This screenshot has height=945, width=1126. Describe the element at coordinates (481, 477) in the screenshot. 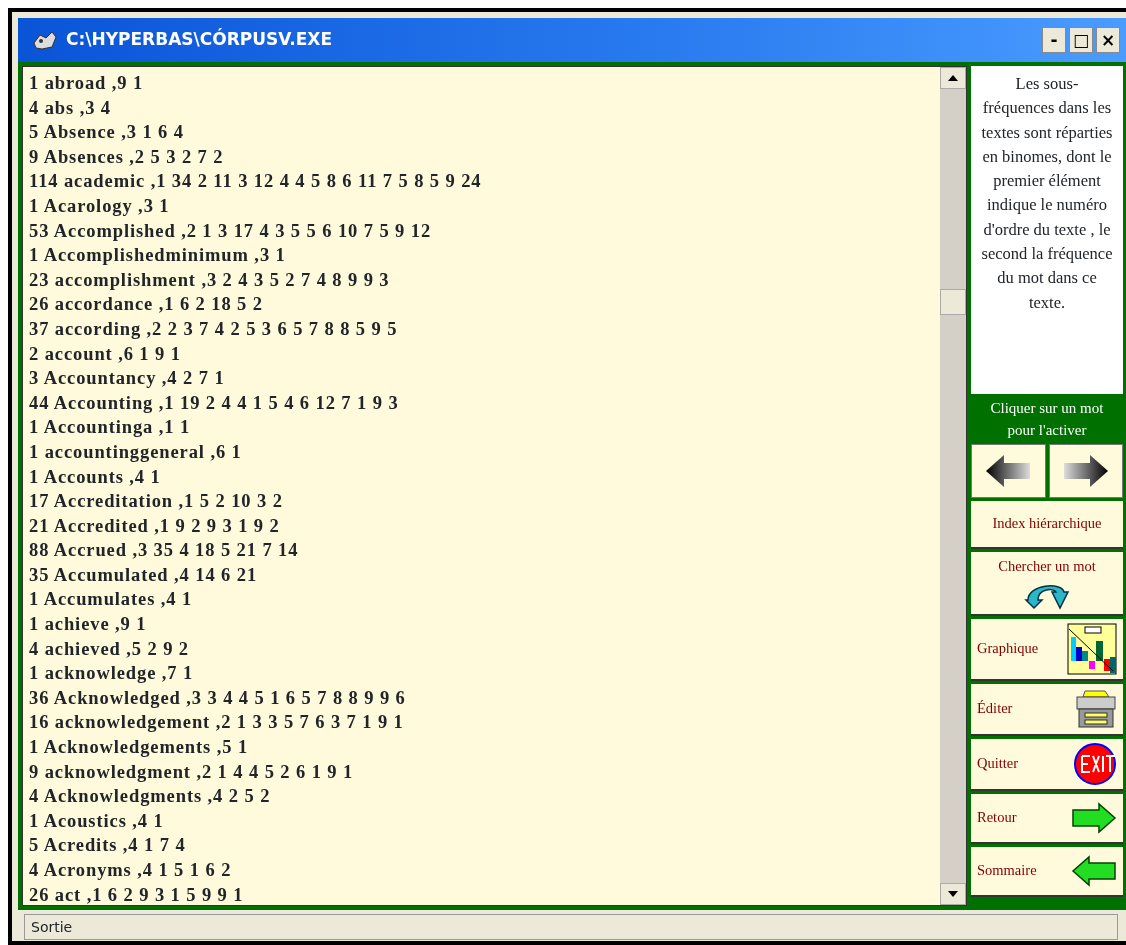

I see `word-entry: 1 Accounts ,4 1` at that location.